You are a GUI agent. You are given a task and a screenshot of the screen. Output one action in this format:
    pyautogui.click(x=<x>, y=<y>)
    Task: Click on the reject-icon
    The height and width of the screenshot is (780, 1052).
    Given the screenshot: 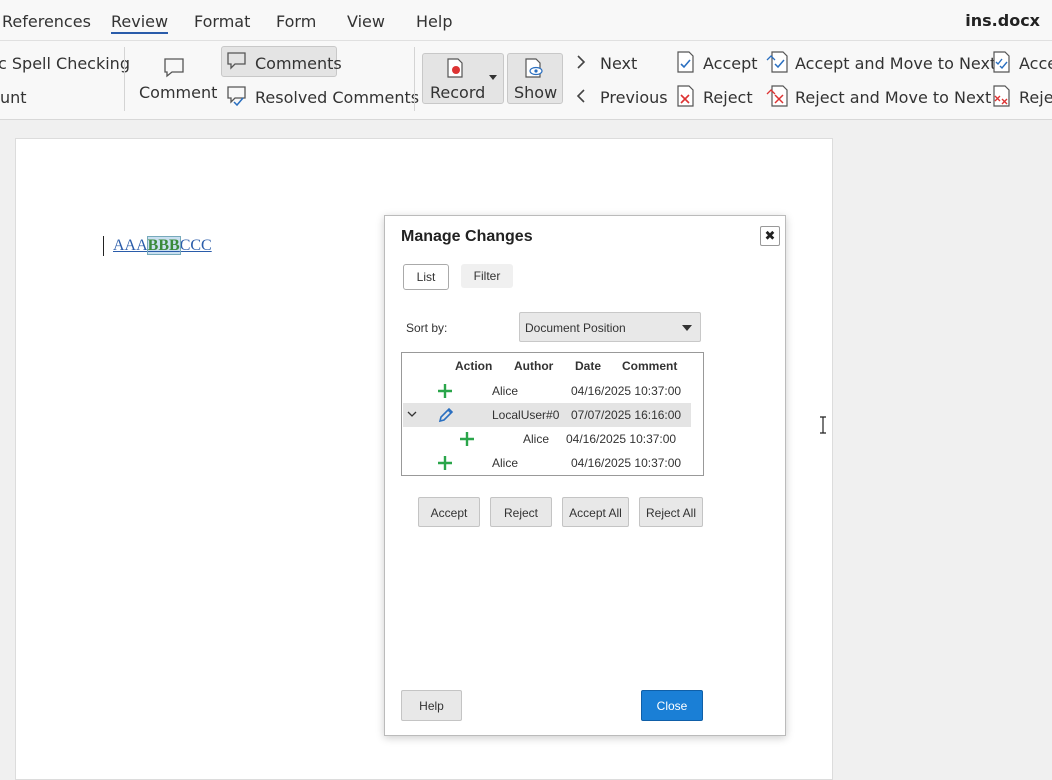 What is the action you would take?
    pyautogui.click(x=685, y=96)
    